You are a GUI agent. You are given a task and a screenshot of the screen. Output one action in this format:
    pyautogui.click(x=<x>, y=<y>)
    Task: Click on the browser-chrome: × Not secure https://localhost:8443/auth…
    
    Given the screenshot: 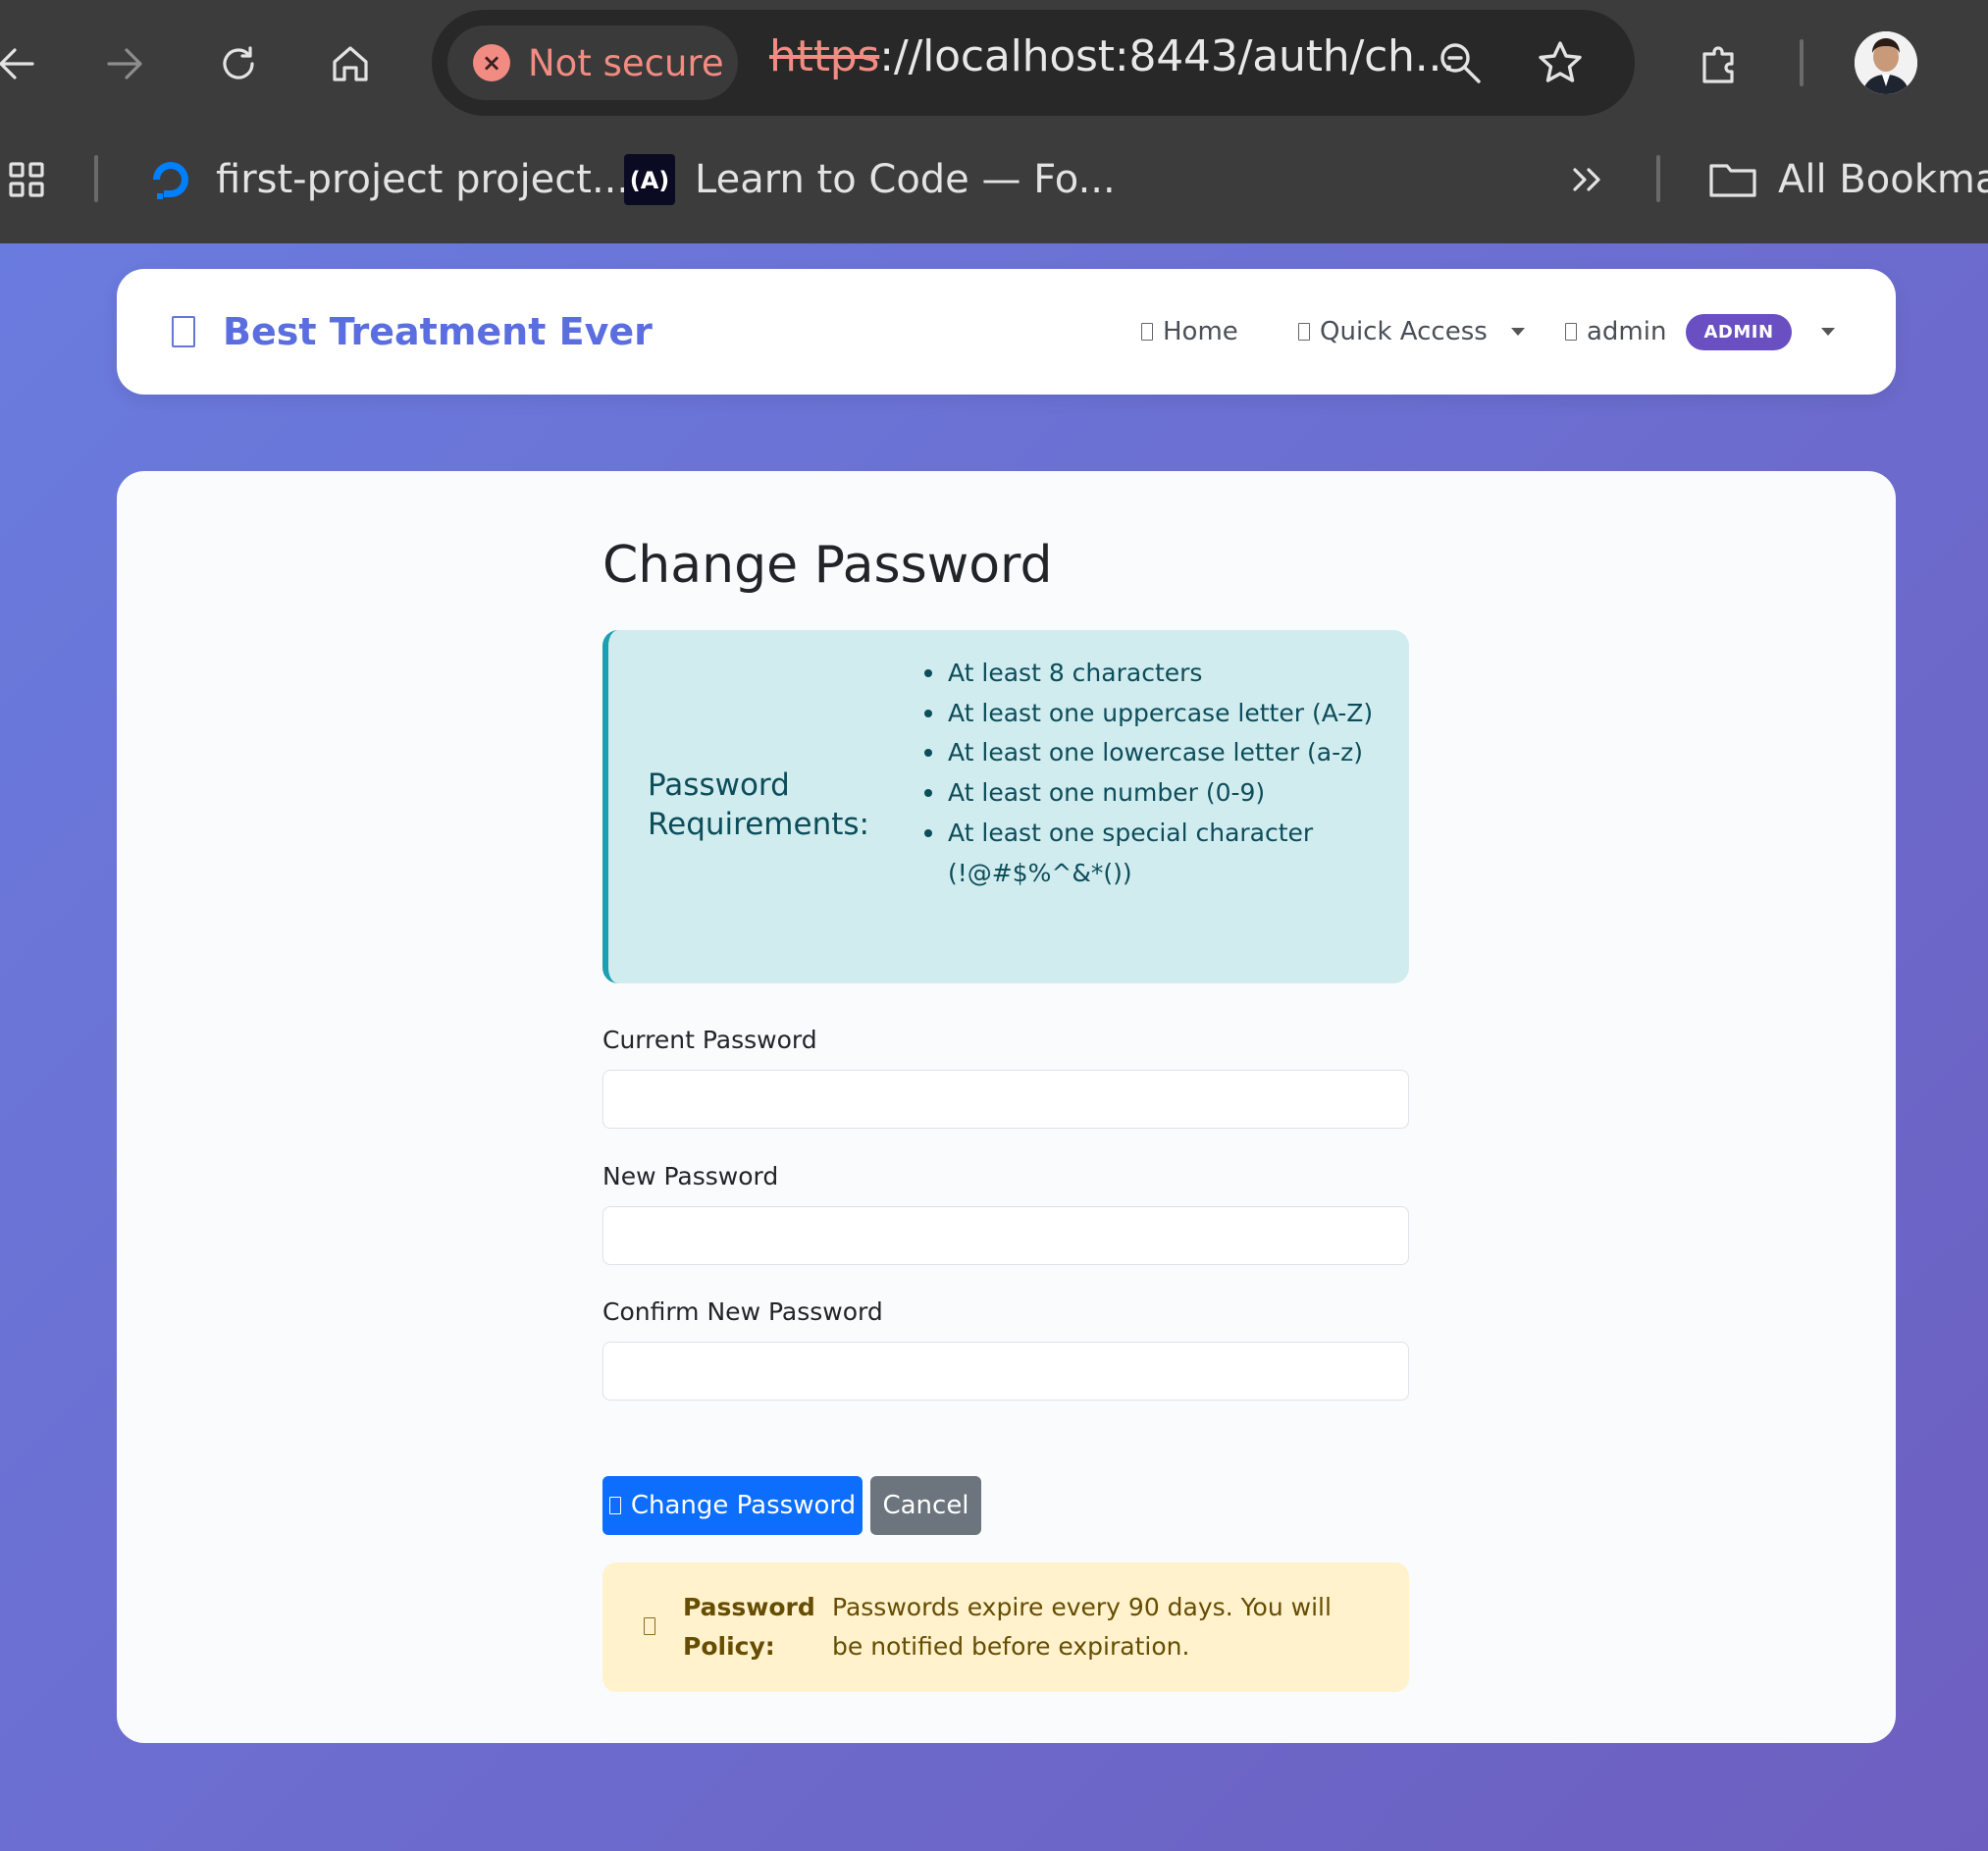 What is the action you would take?
    pyautogui.click(x=994, y=121)
    